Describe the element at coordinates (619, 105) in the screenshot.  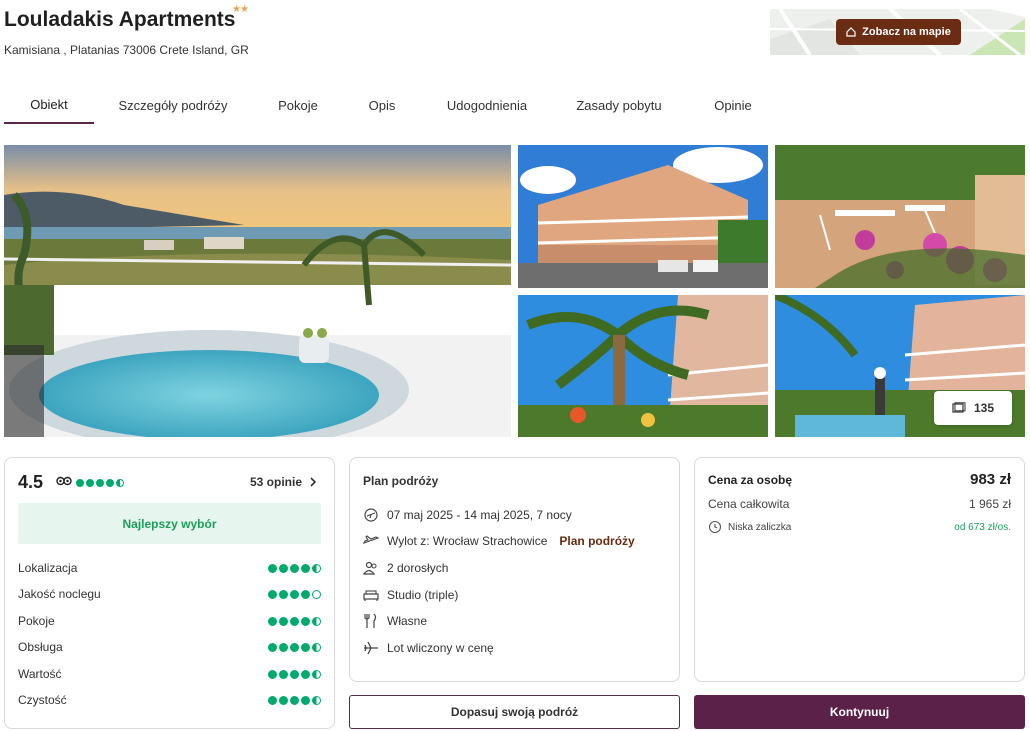
I see `tab-zasady-pobytu: Zasady pobytu` at that location.